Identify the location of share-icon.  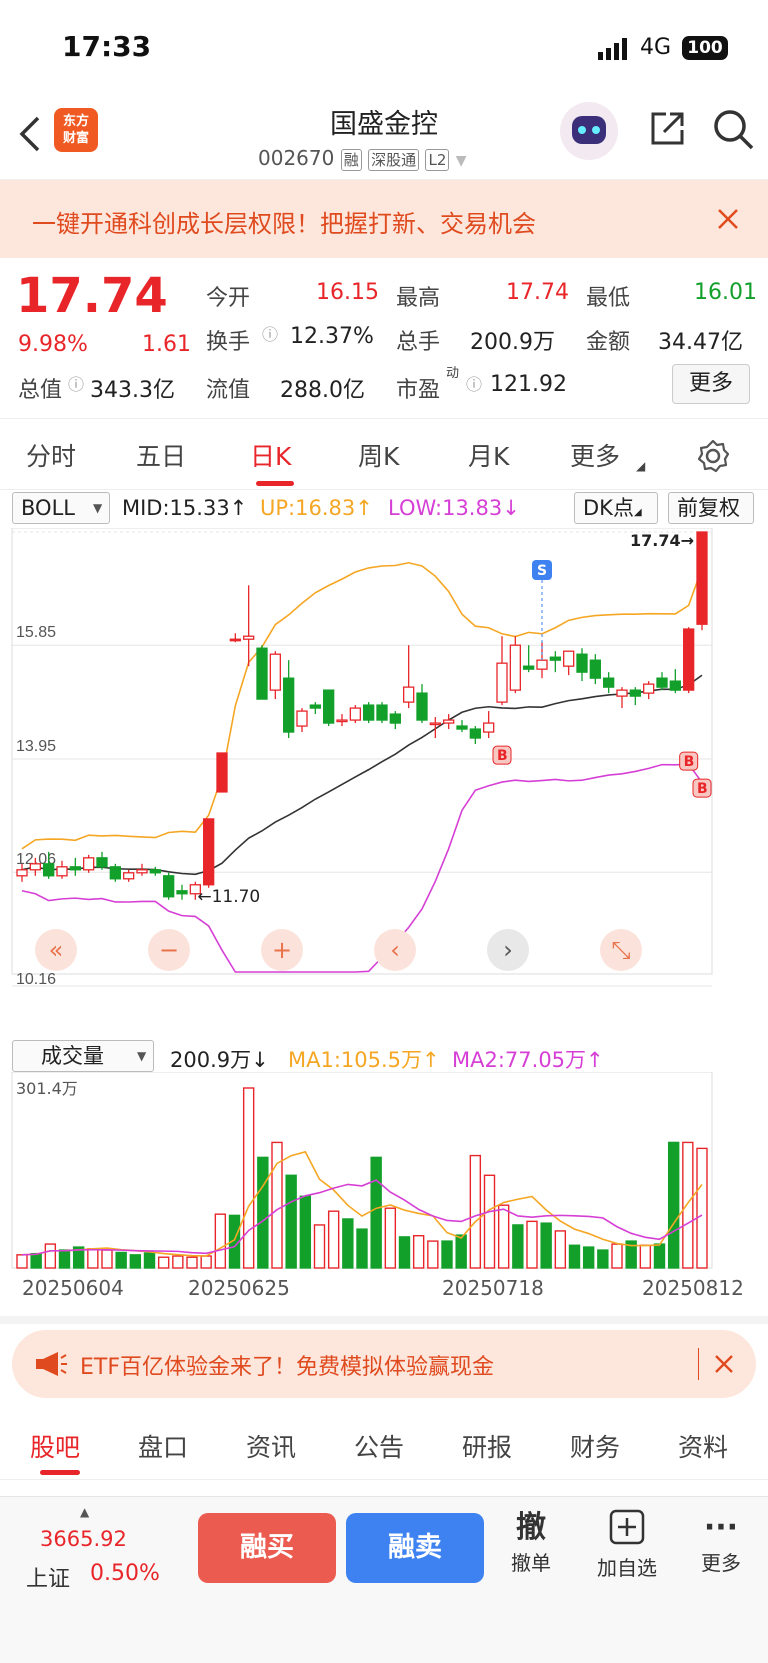
(668, 128).